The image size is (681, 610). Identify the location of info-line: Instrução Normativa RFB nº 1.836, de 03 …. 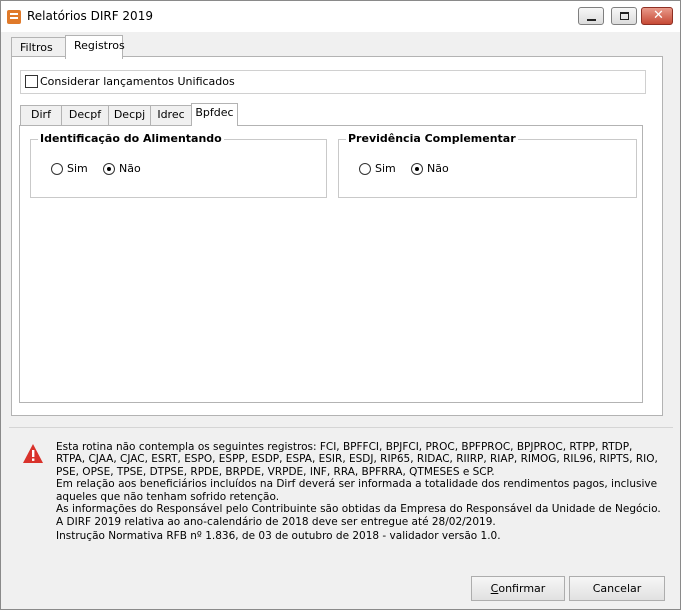
(278, 535).